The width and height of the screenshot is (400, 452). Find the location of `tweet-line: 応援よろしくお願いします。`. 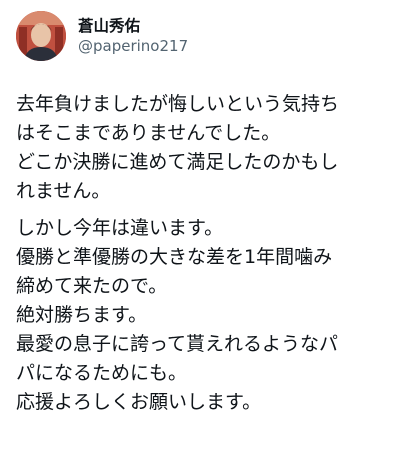

tweet-line: 応援よろしくお願いします。 is located at coordinates (139, 402).